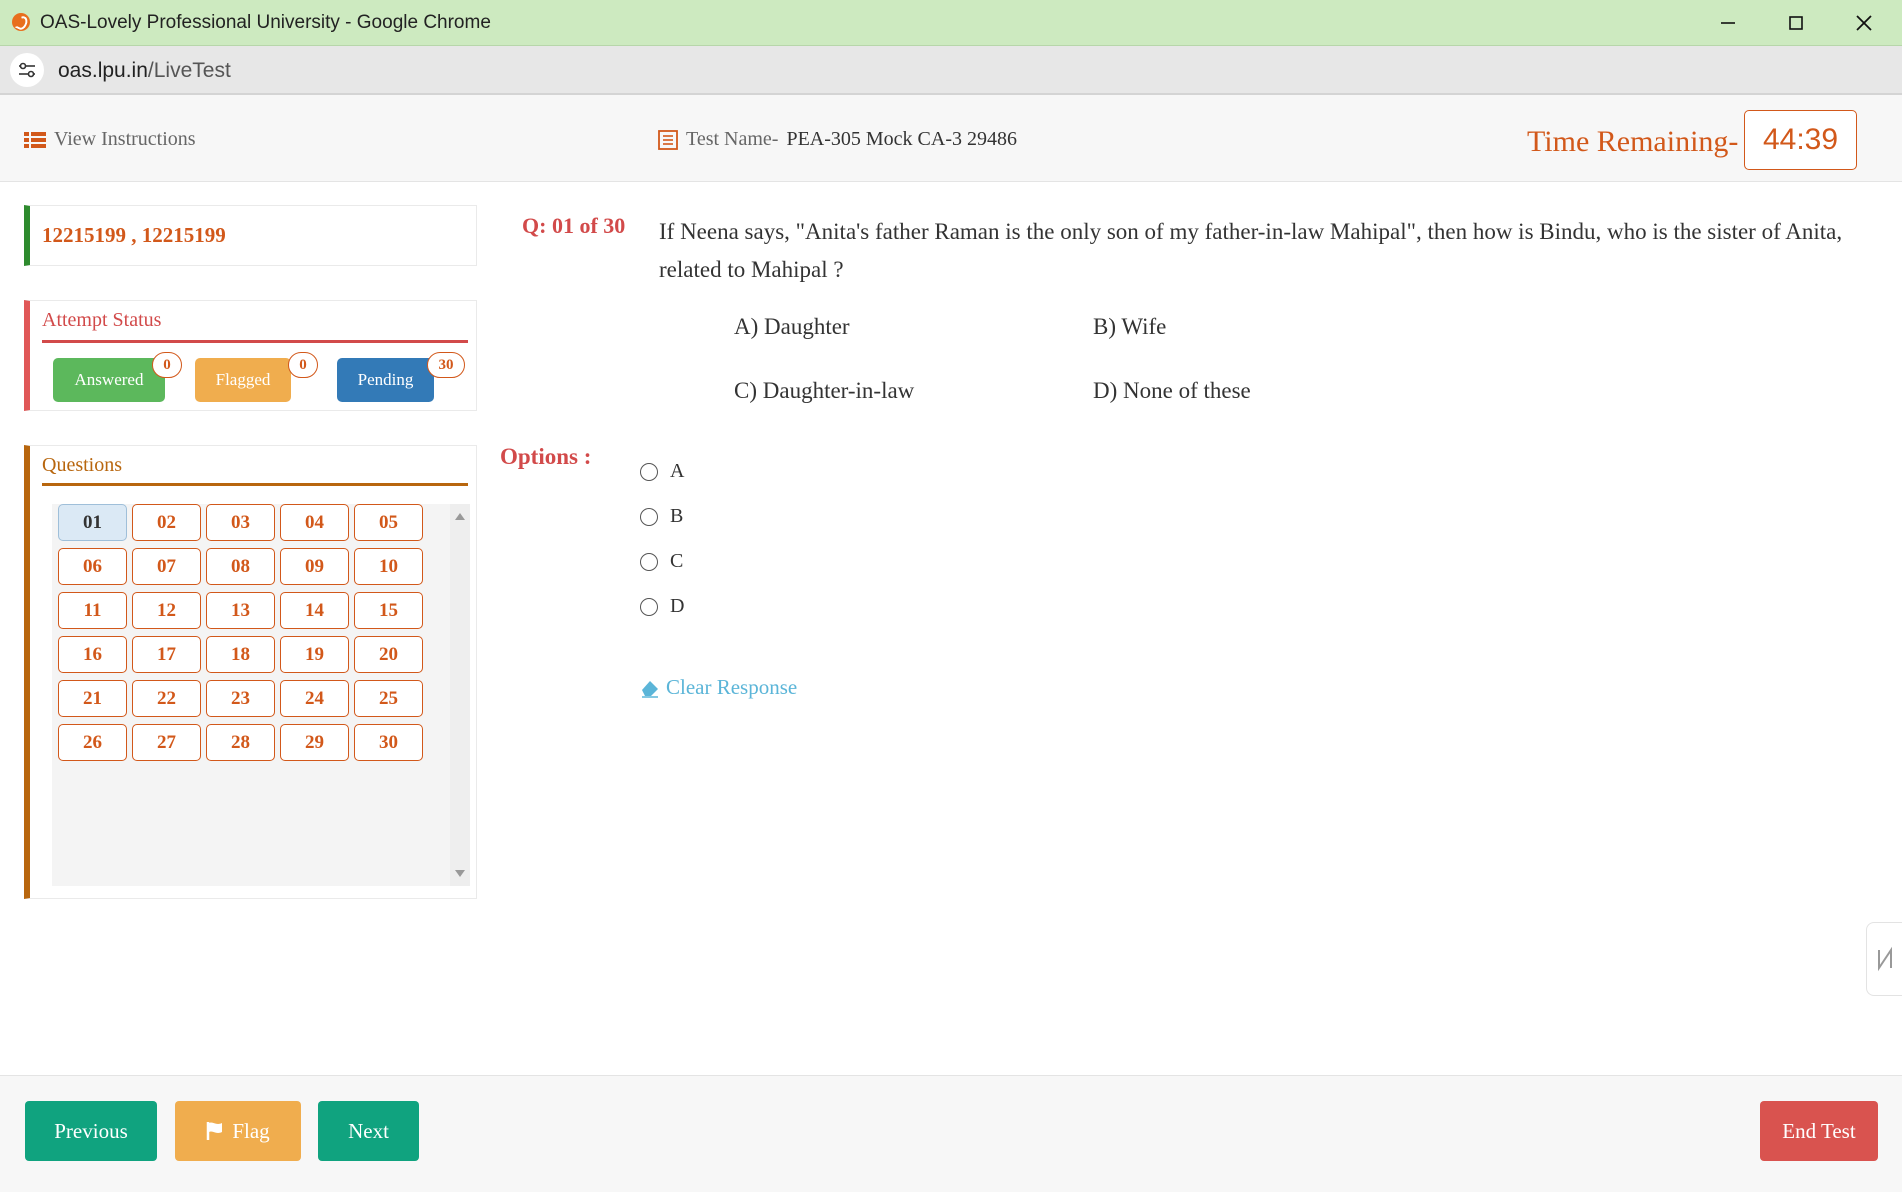 The image size is (1902, 1192). I want to click on list-icon, so click(35, 139).